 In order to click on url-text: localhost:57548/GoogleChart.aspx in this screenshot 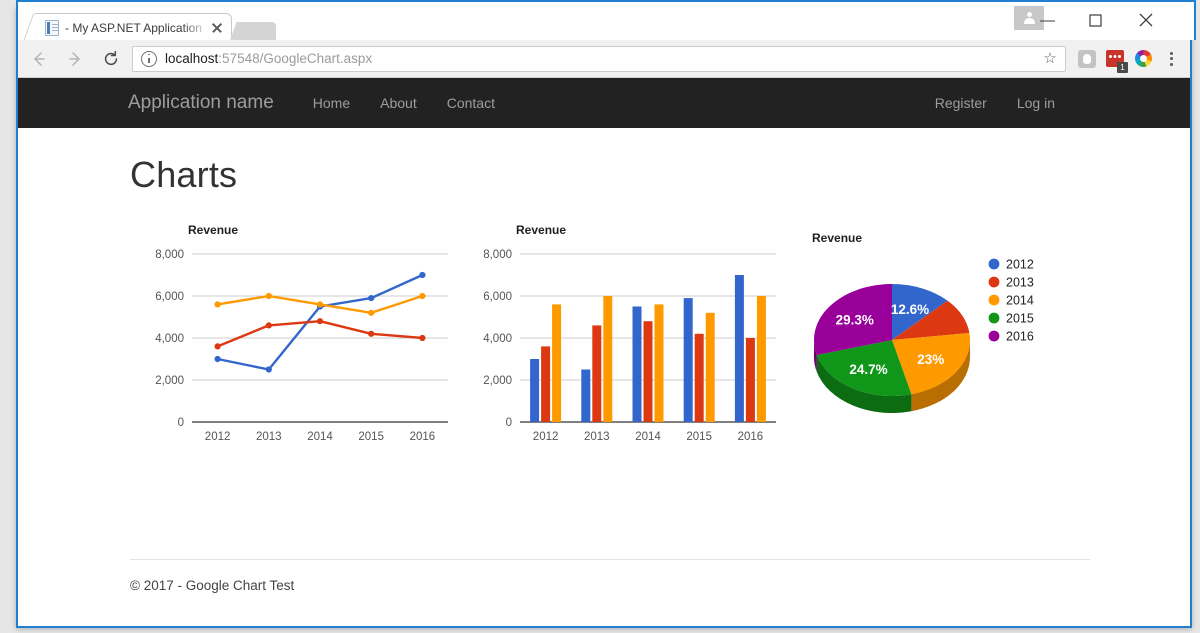, I will do `click(268, 58)`.